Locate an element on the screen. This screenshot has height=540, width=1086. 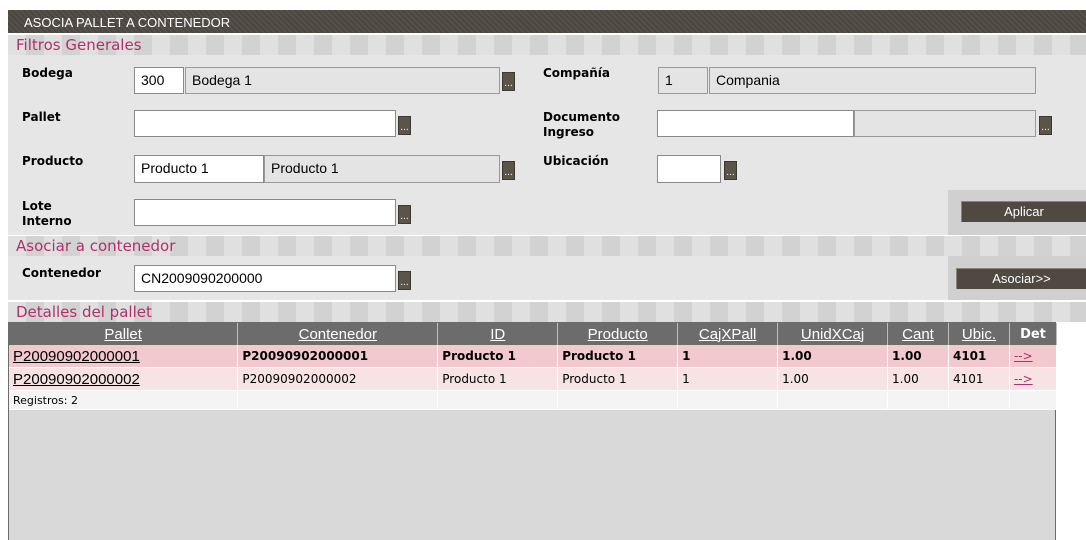
col-header-producto: Producto is located at coordinates (618, 334).